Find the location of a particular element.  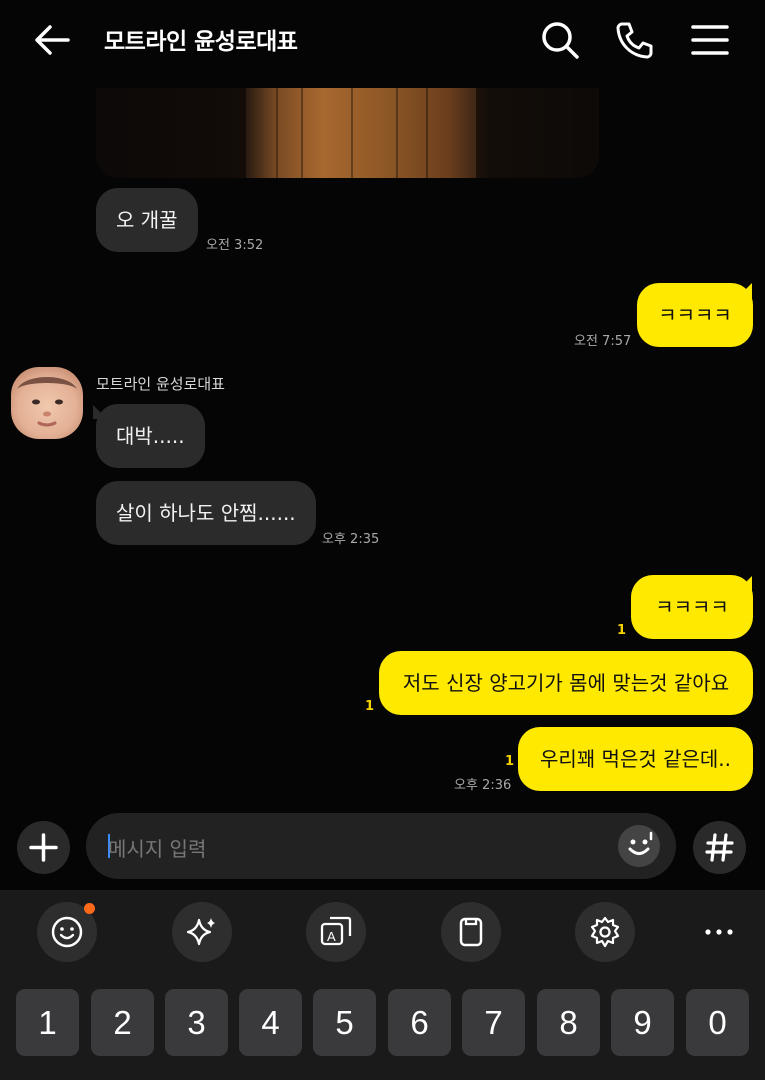

search-icon is located at coordinates (560, 40).